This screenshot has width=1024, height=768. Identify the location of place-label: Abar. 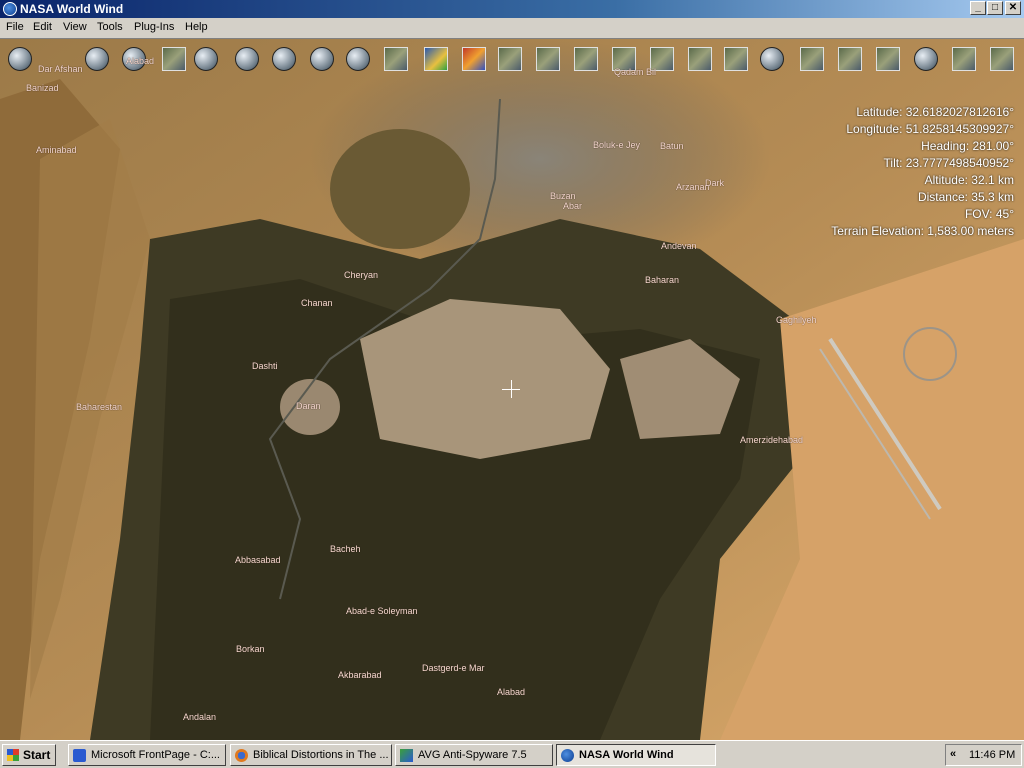
(573, 206).